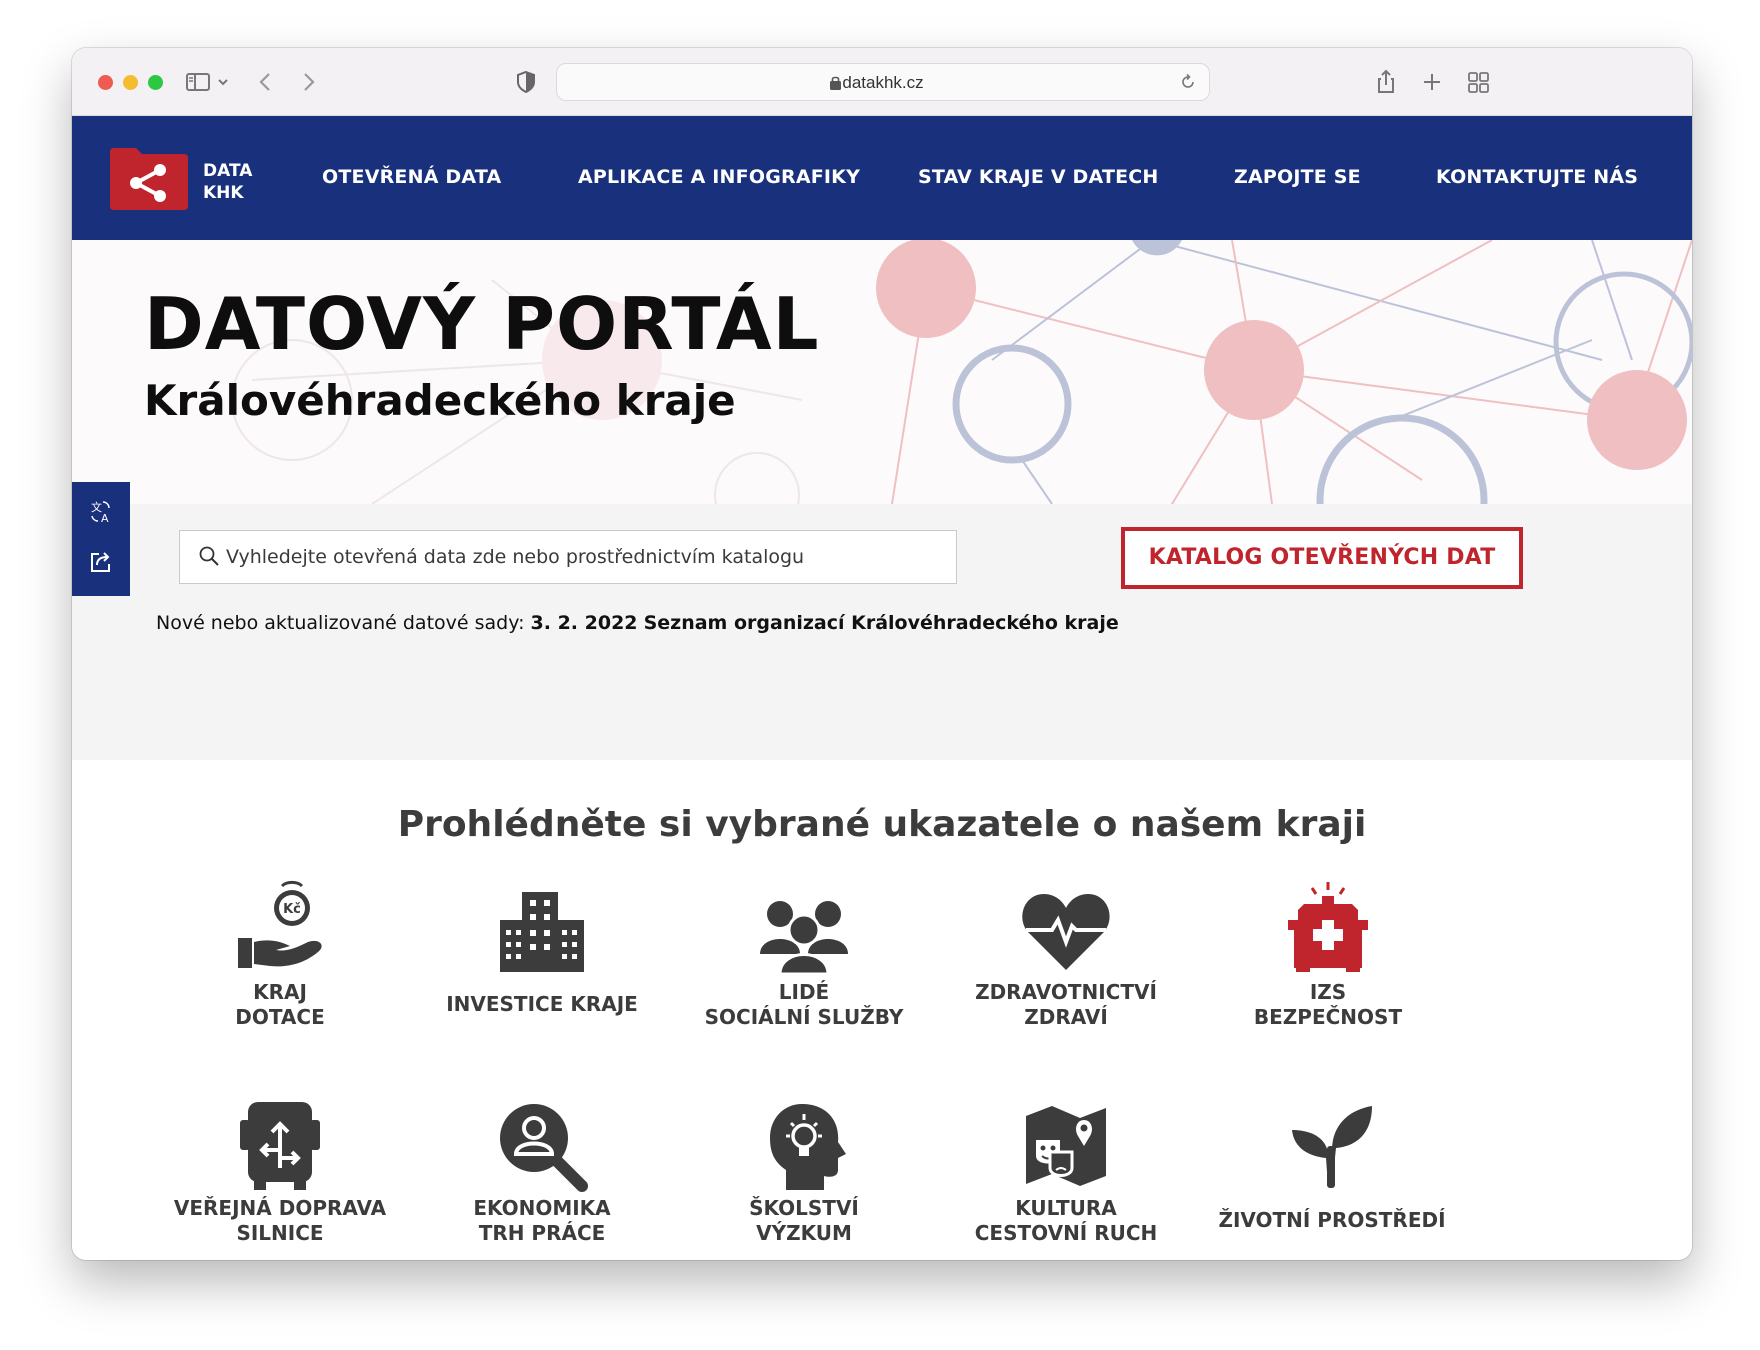 This screenshot has width=1760, height=1350. I want to click on share-icon, so click(1386, 82).